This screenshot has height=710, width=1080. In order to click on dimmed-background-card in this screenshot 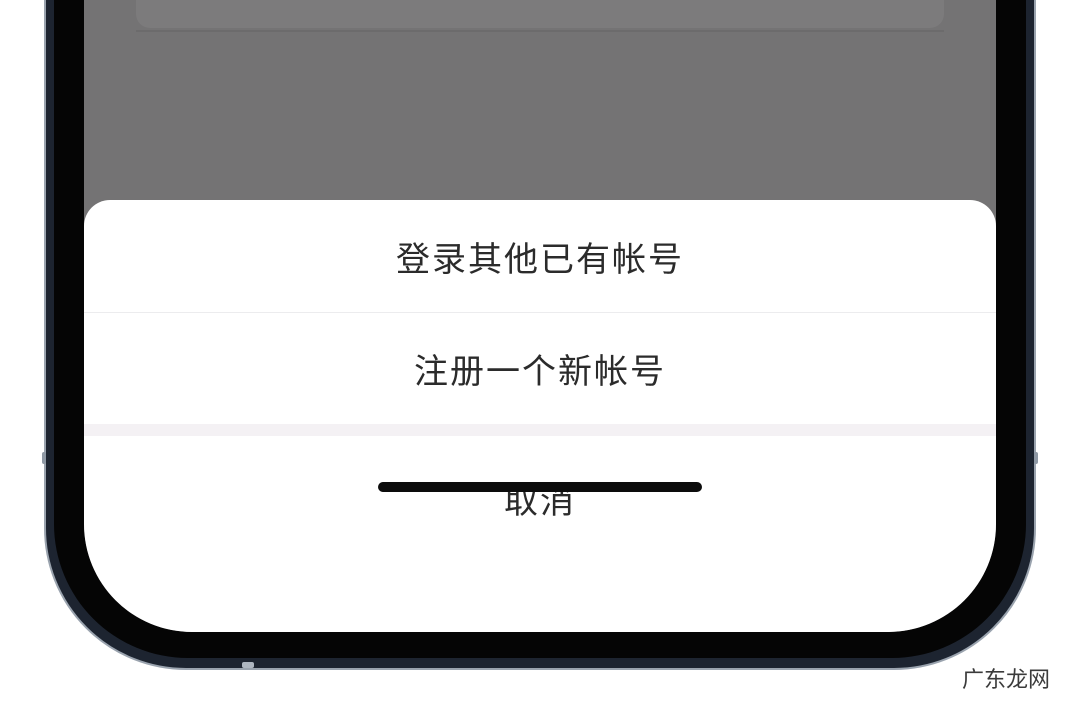, I will do `click(540, 14)`.